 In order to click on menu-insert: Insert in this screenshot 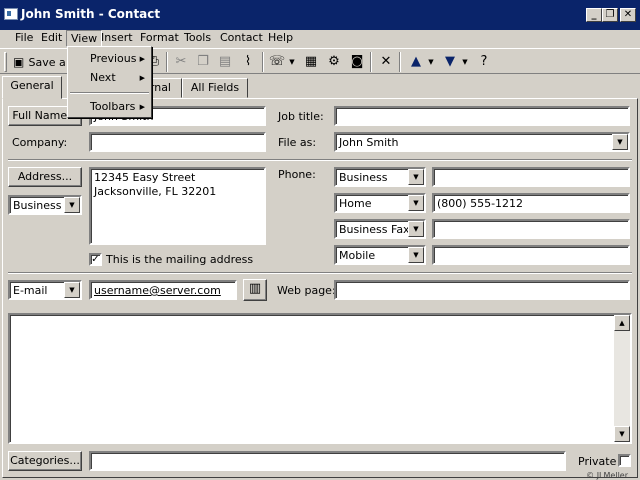, I will do `click(117, 38)`.